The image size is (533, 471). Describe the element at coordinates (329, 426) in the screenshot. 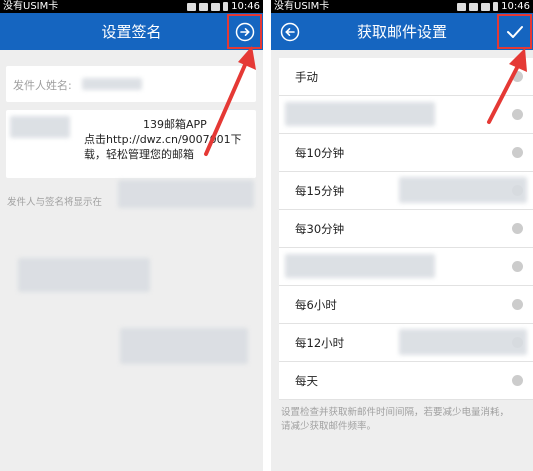

I see `hint-line: 请减少获取邮件频率。` at that location.